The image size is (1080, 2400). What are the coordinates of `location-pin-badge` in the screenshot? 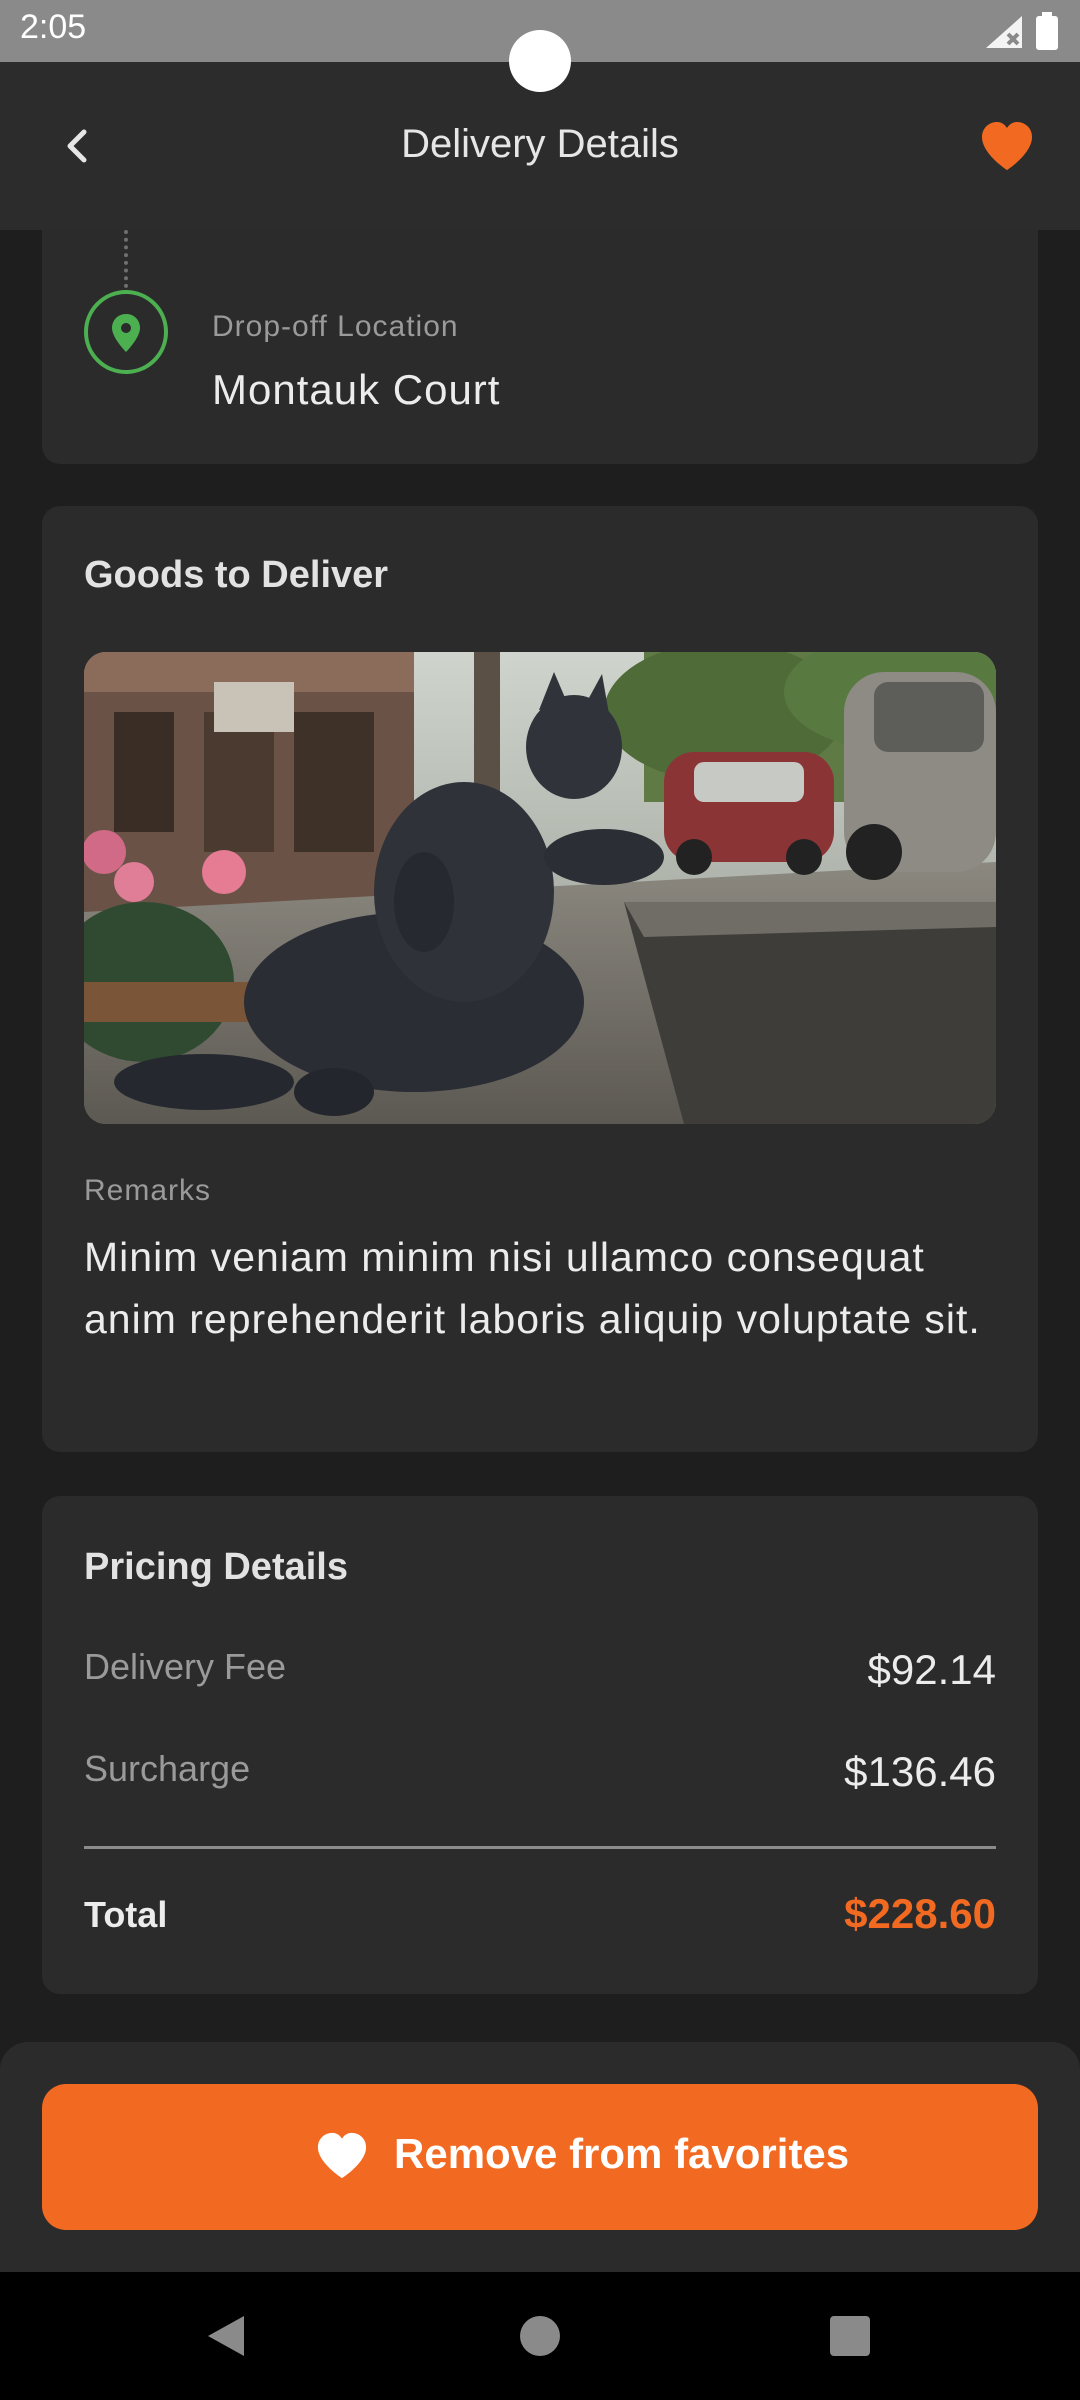 It's located at (126, 332).